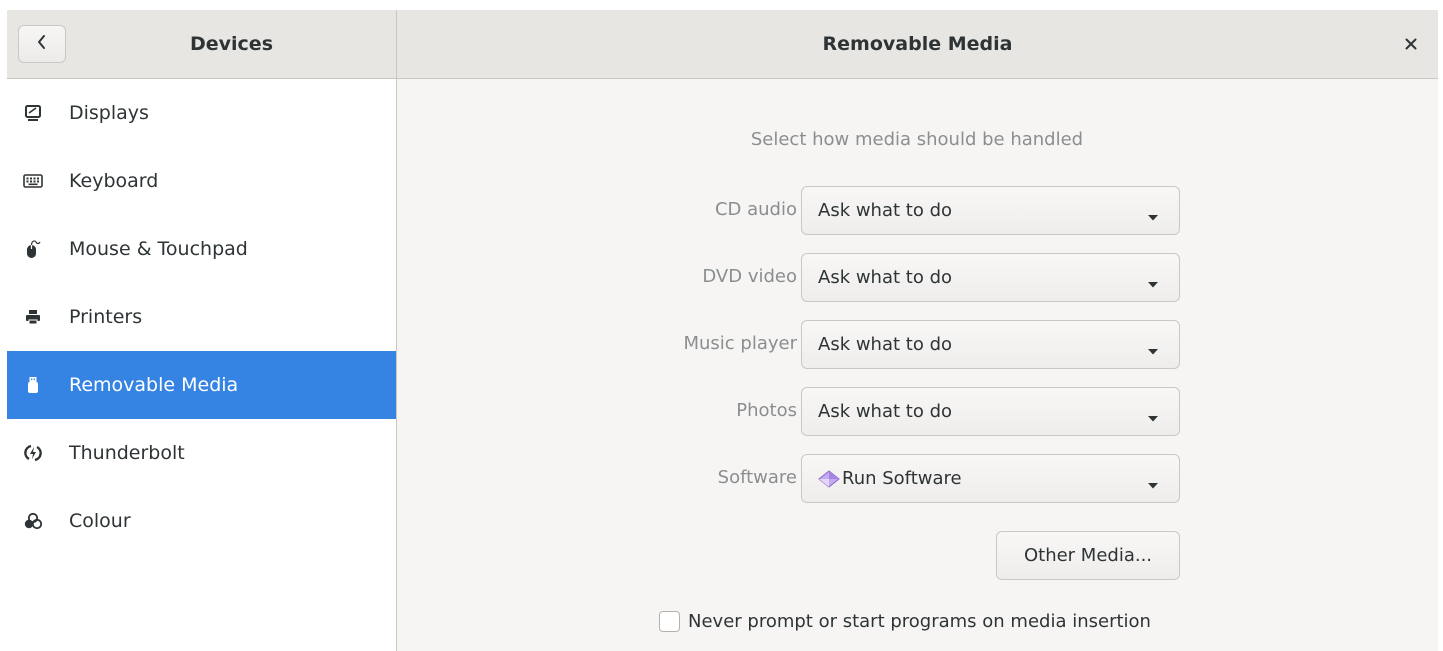  What do you see at coordinates (990, 344) in the screenshot?
I see `music-player-dropdown: Ask what to do` at bounding box center [990, 344].